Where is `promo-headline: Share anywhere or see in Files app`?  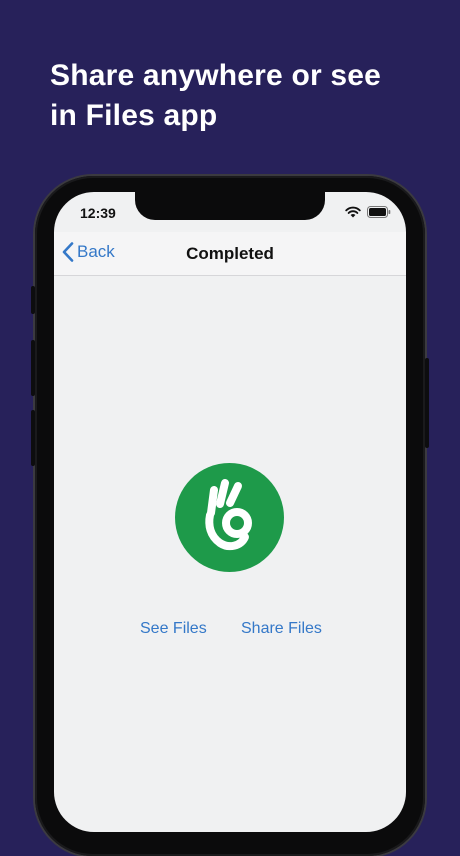 promo-headline: Share anywhere or see in Files app is located at coordinates (240, 96).